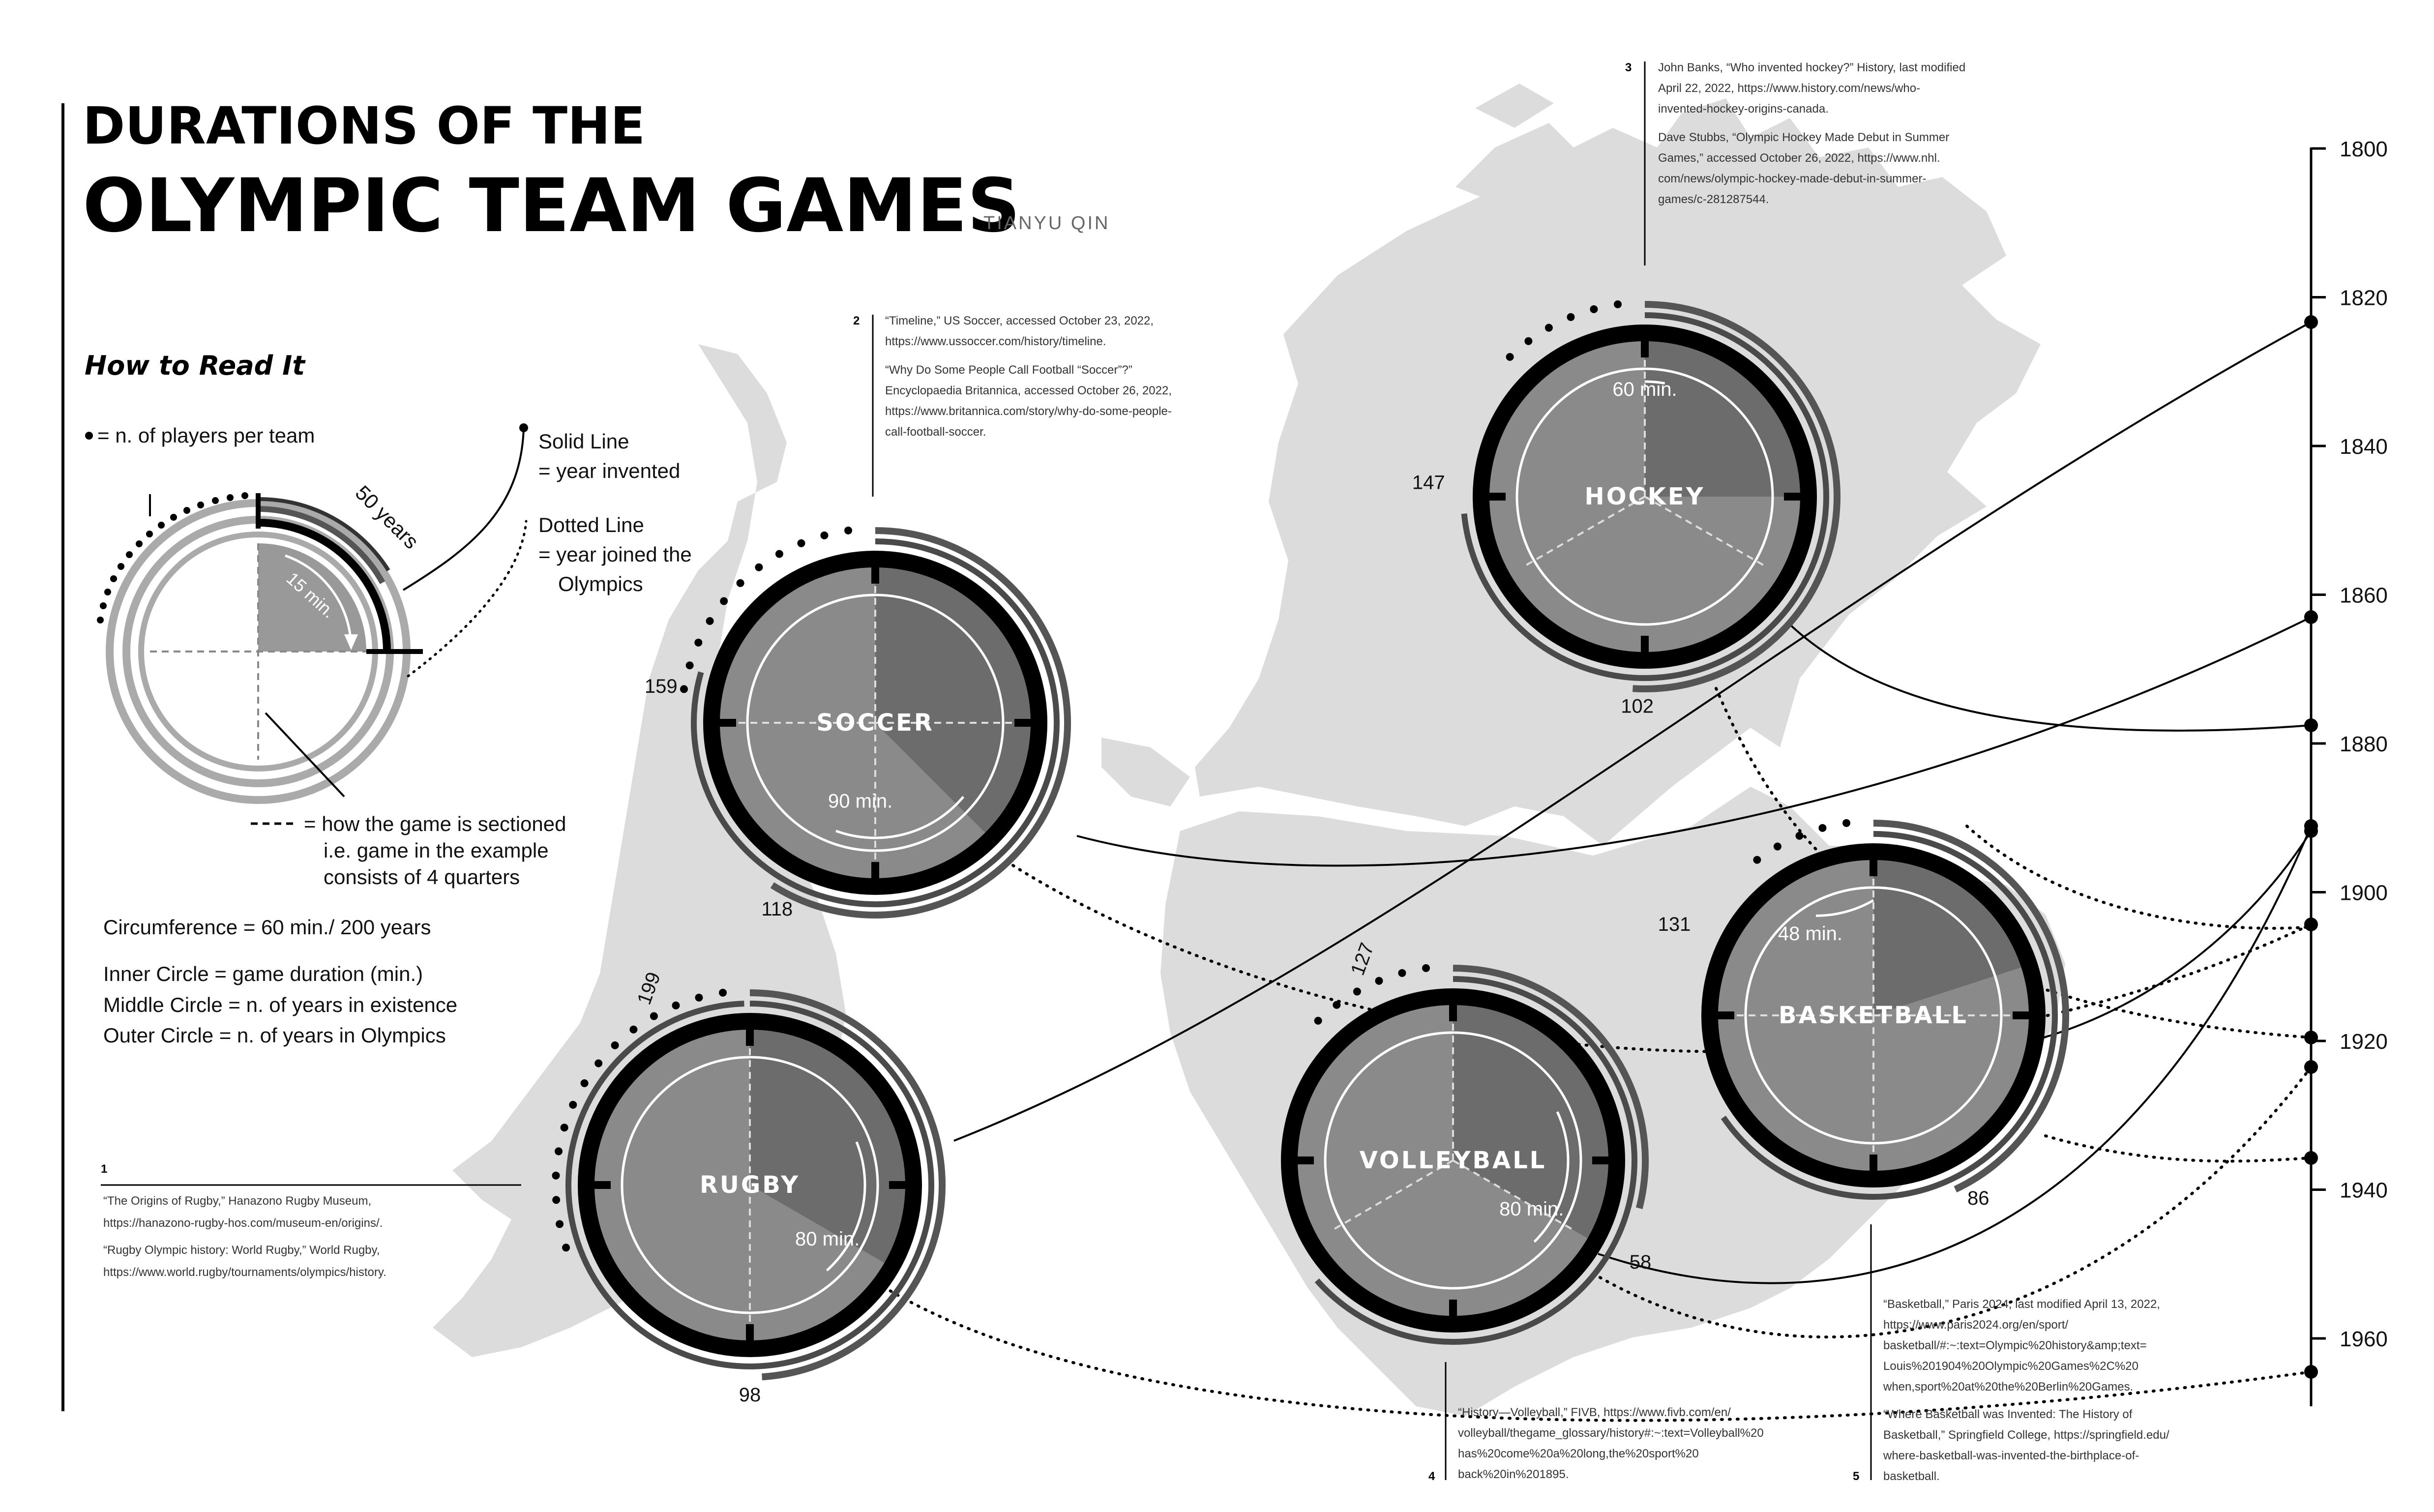  Describe the element at coordinates (1856, 1476) in the screenshot. I see `footnote-5-number: 5` at that location.